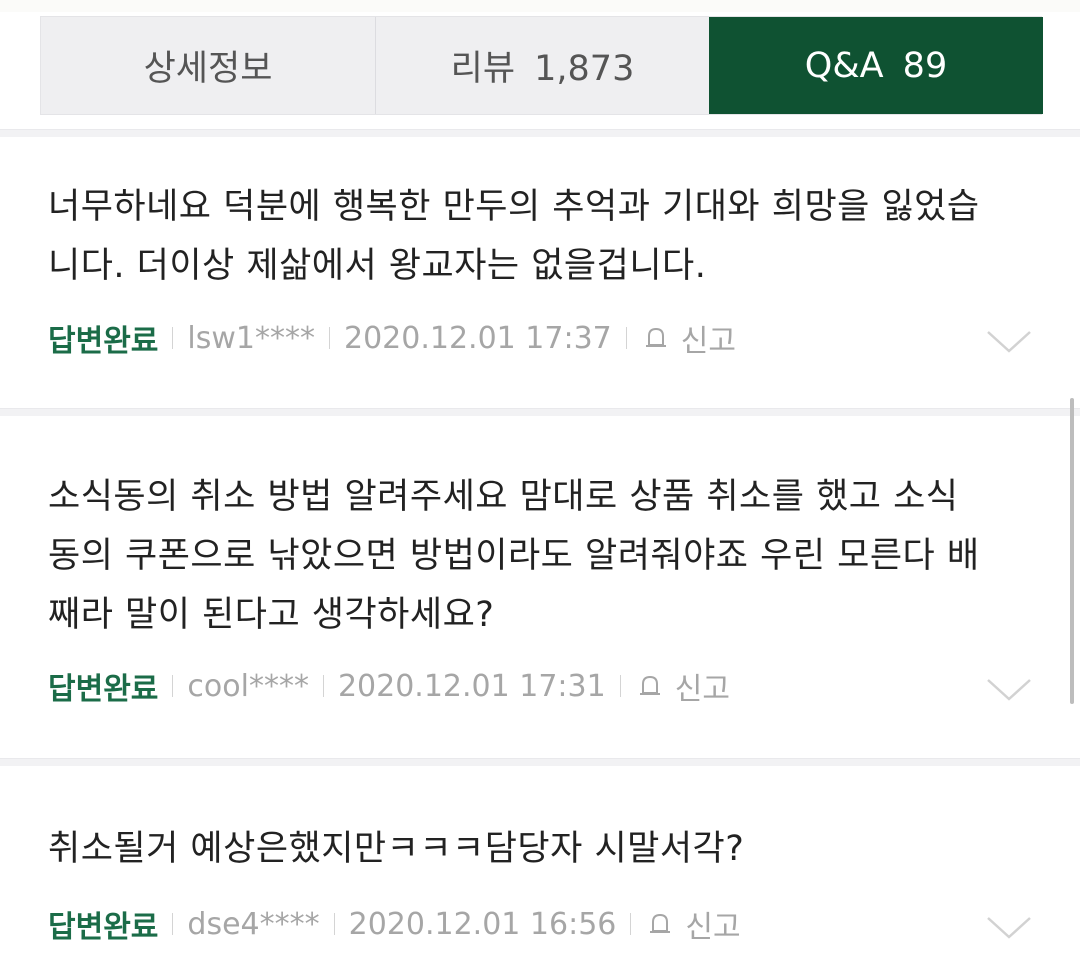  Describe the element at coordinates (876, 65) in the screenshot. I see `tab-qa: Q&A 89` at that location.